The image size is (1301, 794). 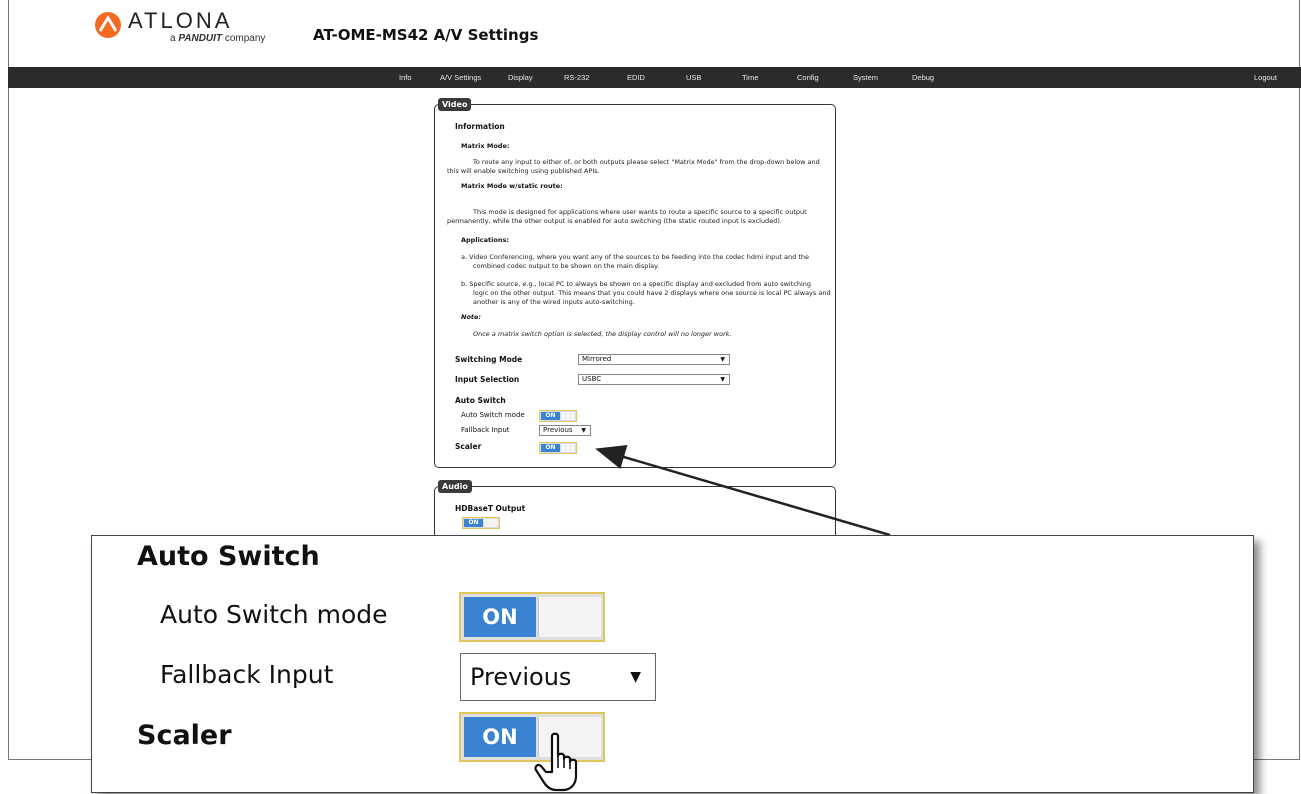 What do you see at coordinates (485, 240) in the screenshot?
I see `applications-title: Applications:` at bounding box center [485, 240].